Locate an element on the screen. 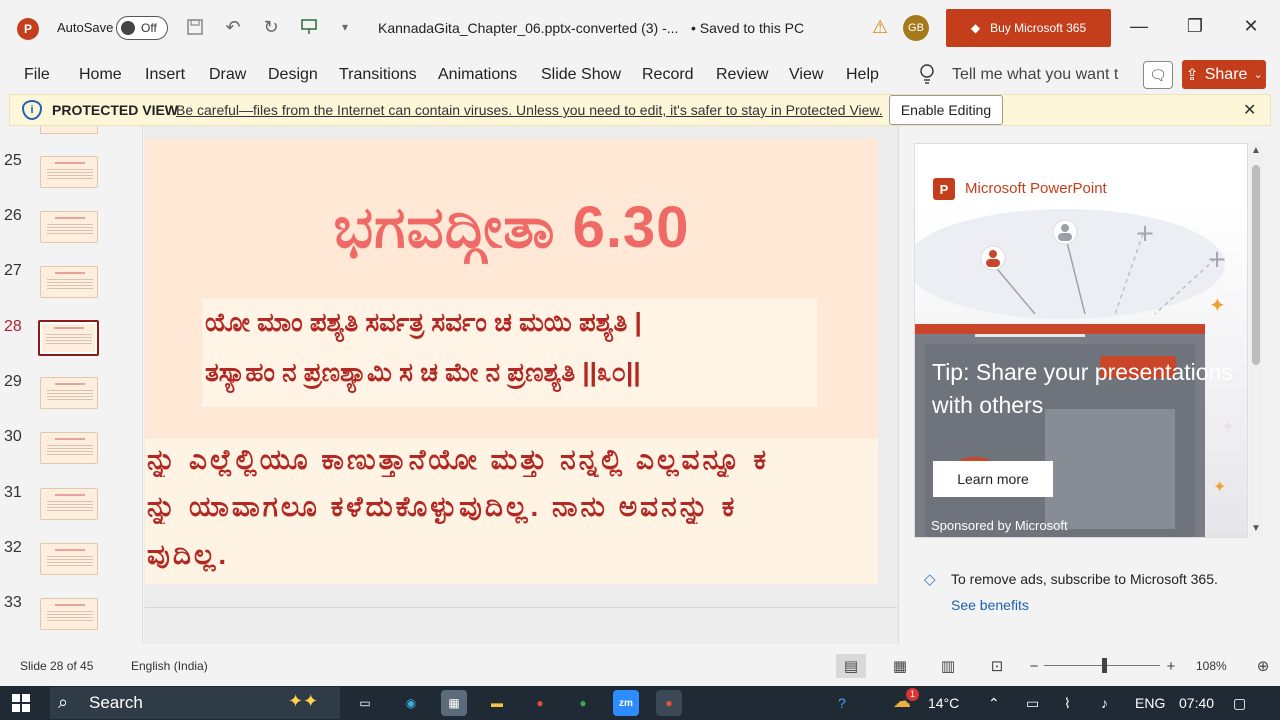 The image size is (1280, 720). autosave-toggle: Off is located at coordinates (142, 28).